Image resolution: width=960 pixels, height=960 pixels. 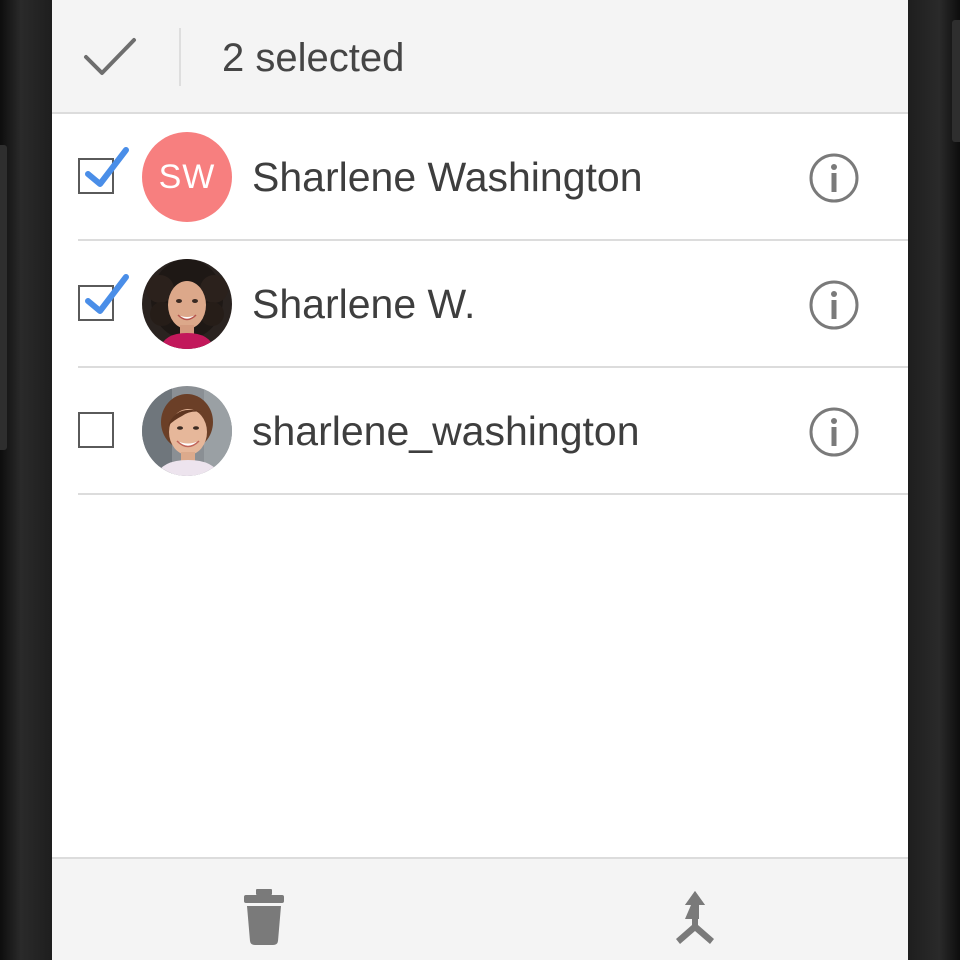 I want to click on contact-row: sharlene_washington, so click(x=480, y=431).